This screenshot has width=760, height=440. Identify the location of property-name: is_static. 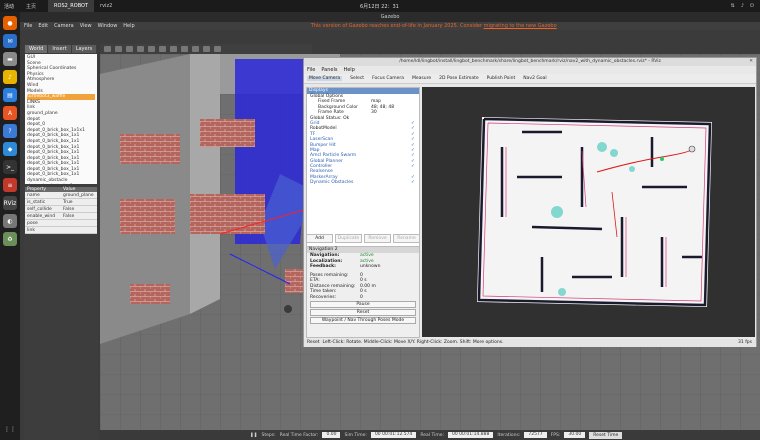
(36, 202).